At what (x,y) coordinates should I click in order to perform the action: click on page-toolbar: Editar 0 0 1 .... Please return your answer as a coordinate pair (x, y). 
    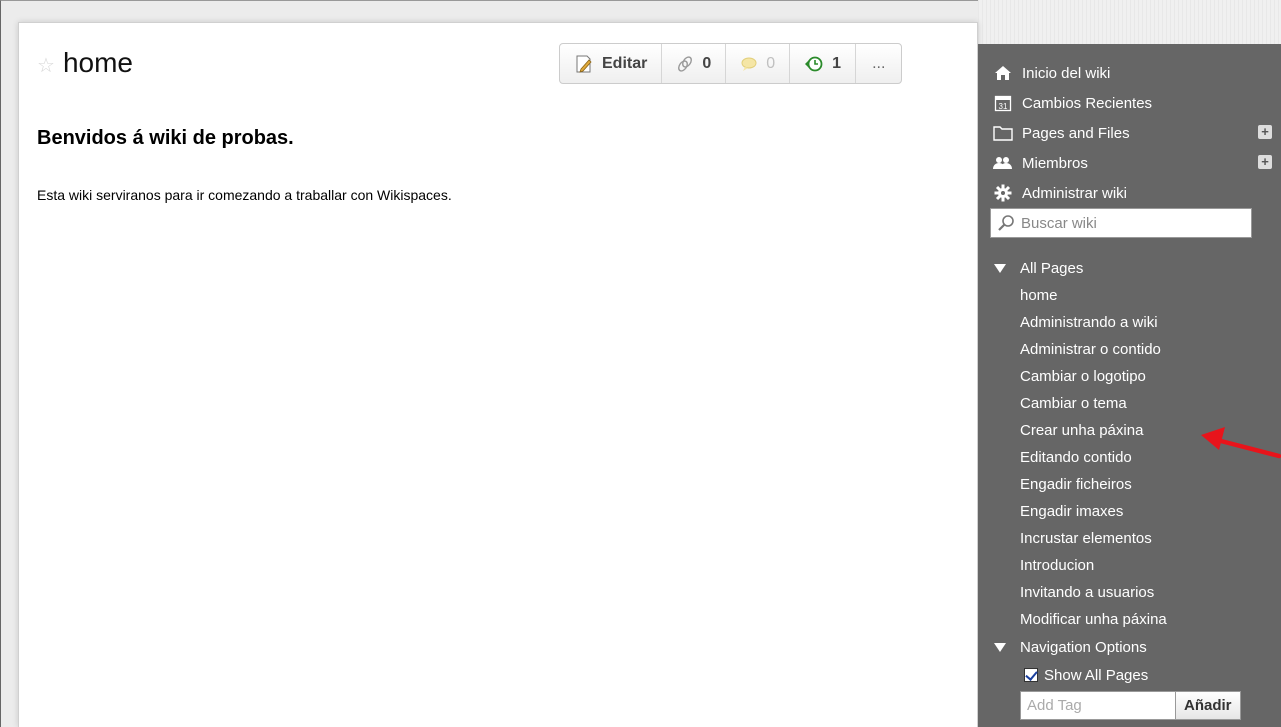
    Looking at the image, I should click on (731, 63).